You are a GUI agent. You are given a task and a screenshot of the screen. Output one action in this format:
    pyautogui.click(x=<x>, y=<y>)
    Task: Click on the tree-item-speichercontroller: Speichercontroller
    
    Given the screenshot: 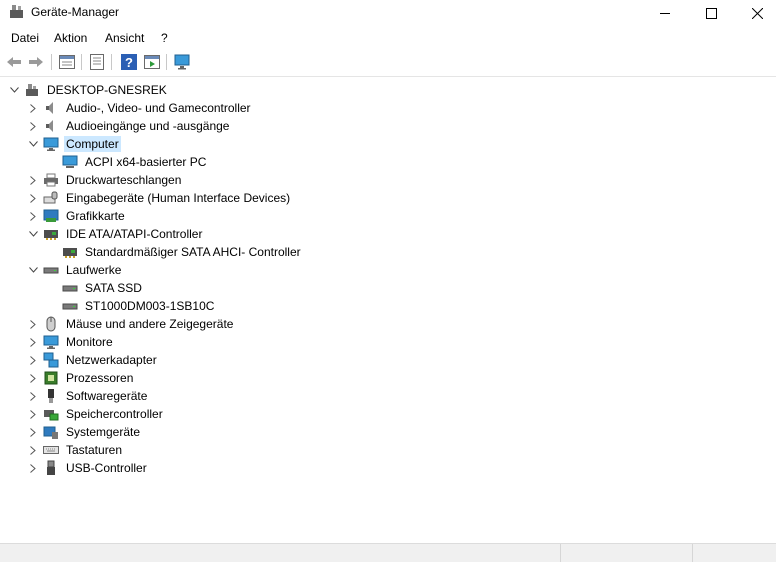 What is the action you would take?
    pyautogui.click(x=96, y=414)
    